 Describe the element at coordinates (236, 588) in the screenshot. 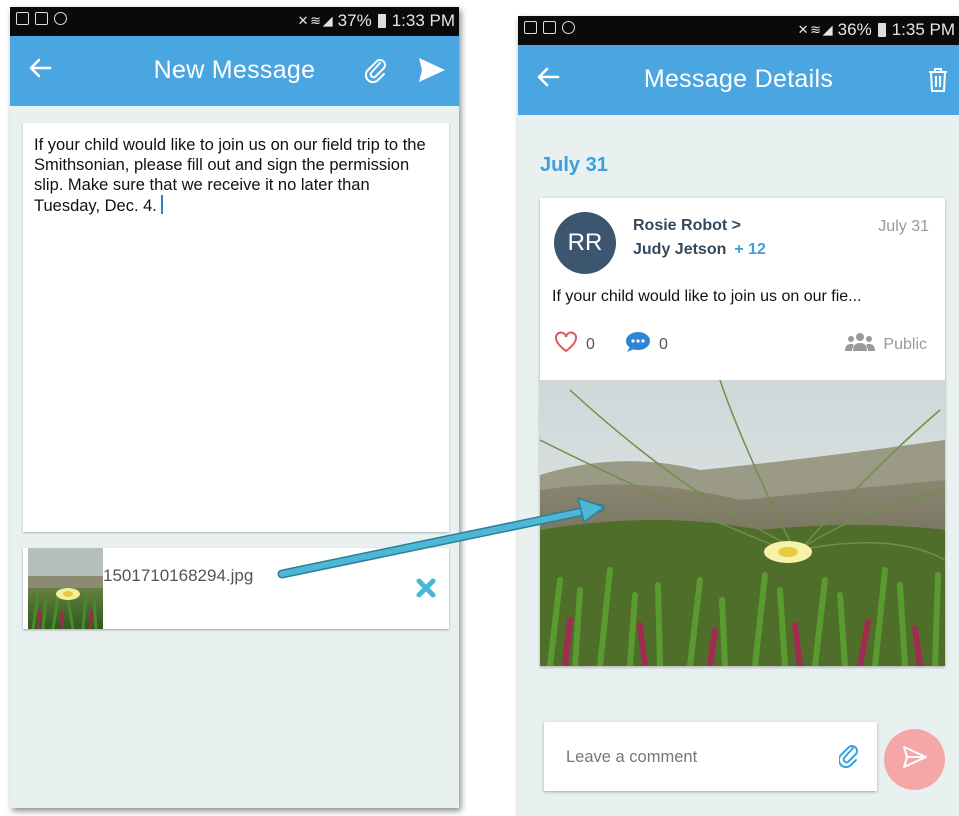

I see `attachment-row: 1501710168294.jpg` at that location.